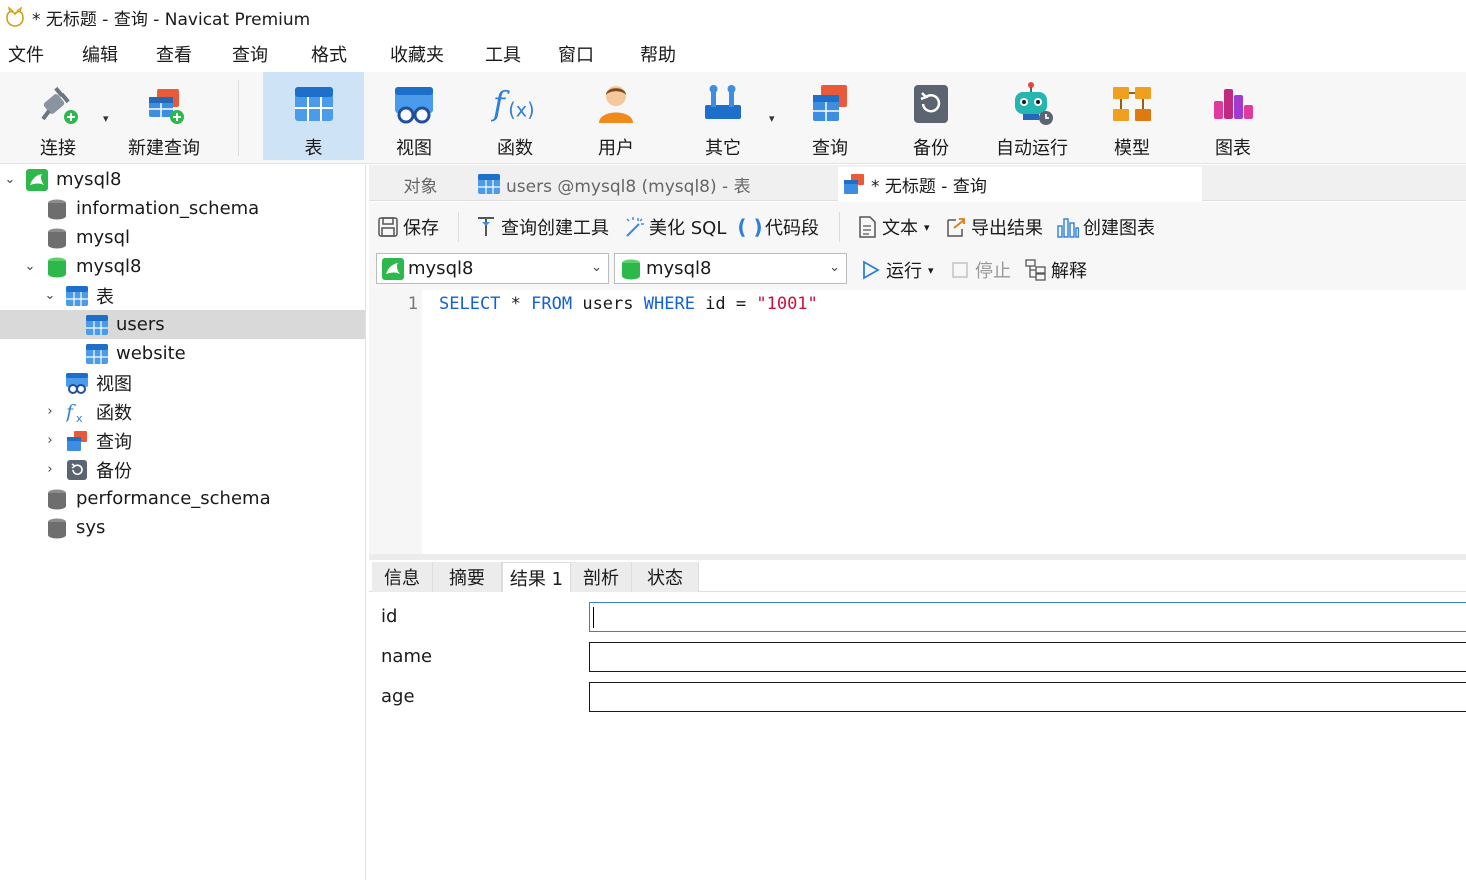 The width and height of the screenshot is (1466, 880). I want to click on tree-label: 备份, so click(114, 471).